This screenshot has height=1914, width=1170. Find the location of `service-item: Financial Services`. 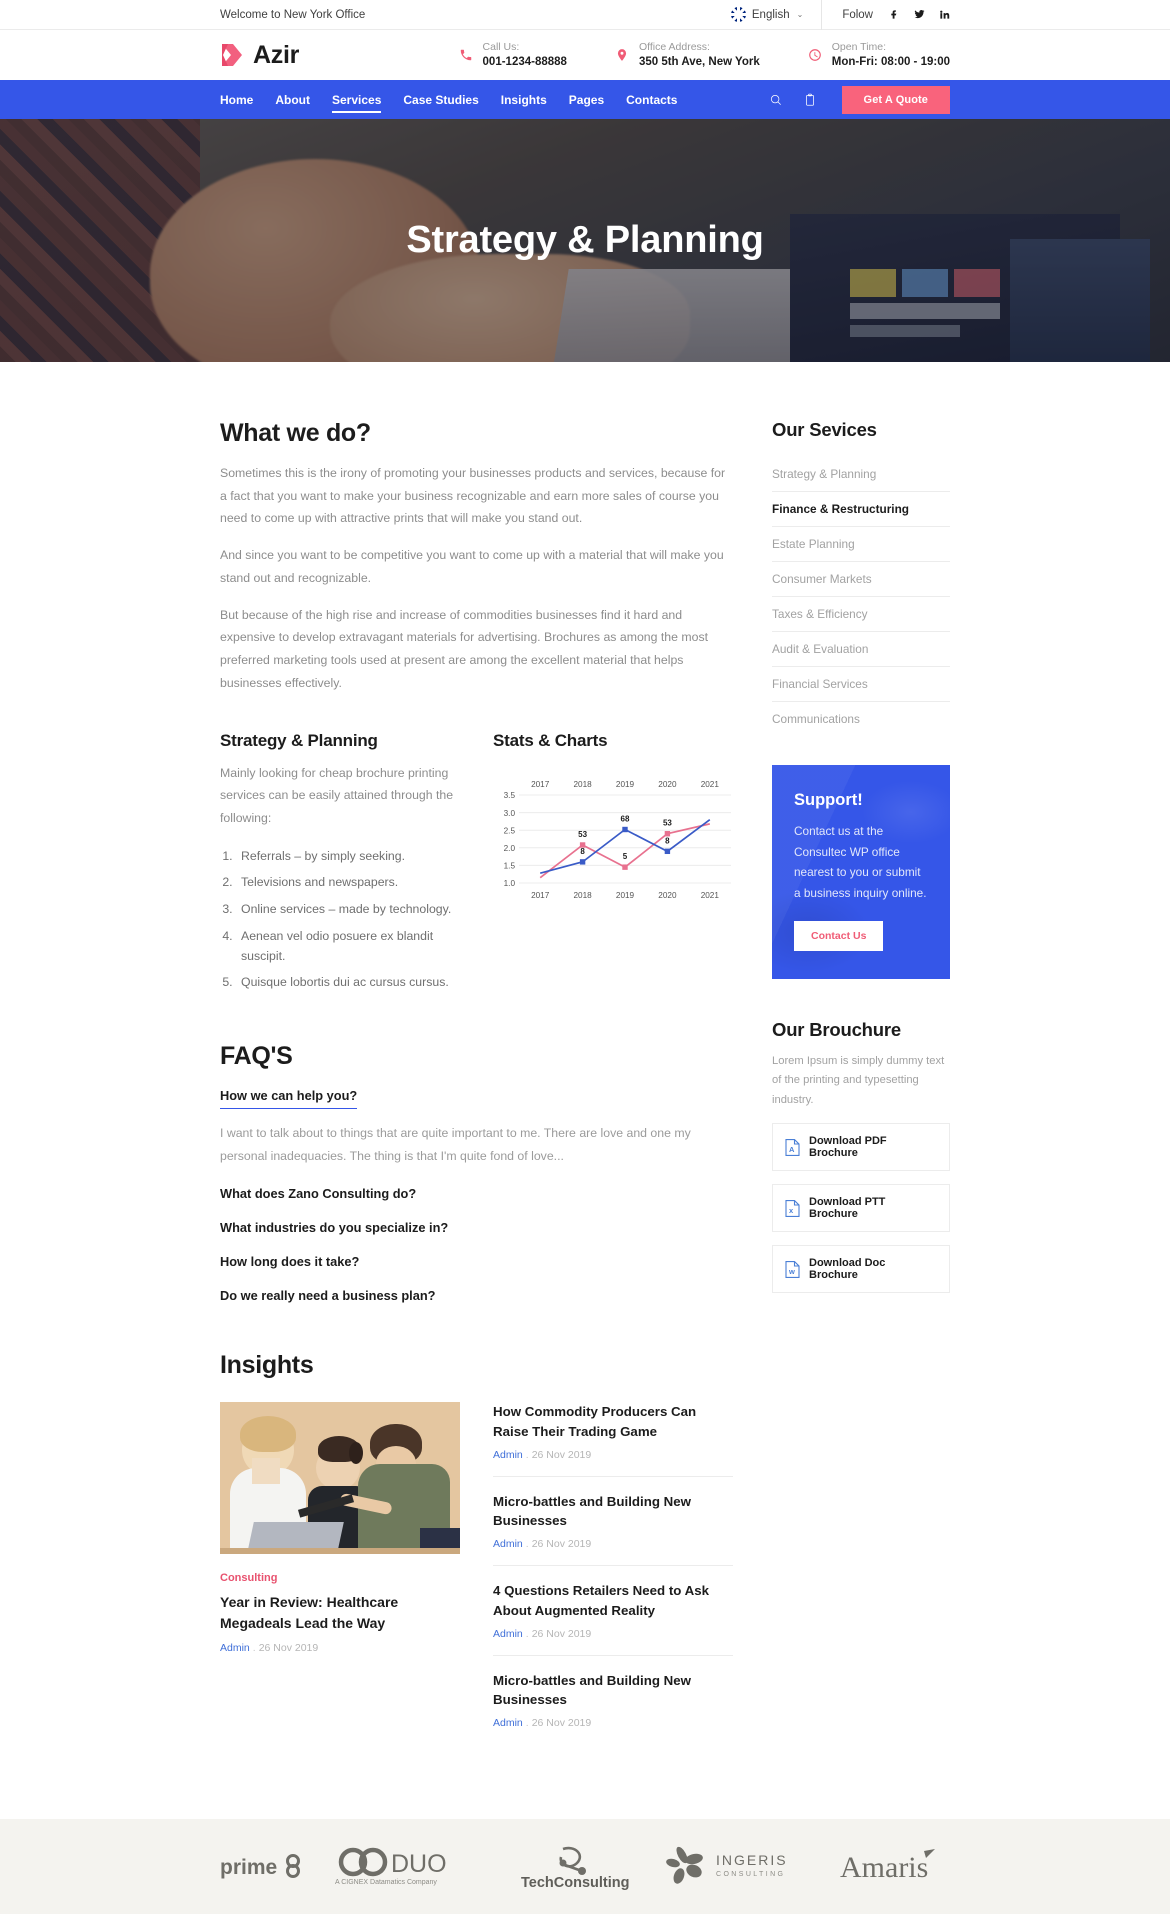

service-item: Financial Services is located at coordinates (861, 684).